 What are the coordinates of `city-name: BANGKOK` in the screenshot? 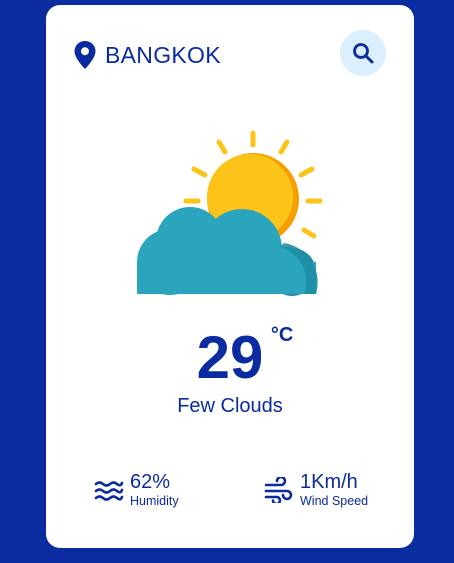 It's located at (163, 54).